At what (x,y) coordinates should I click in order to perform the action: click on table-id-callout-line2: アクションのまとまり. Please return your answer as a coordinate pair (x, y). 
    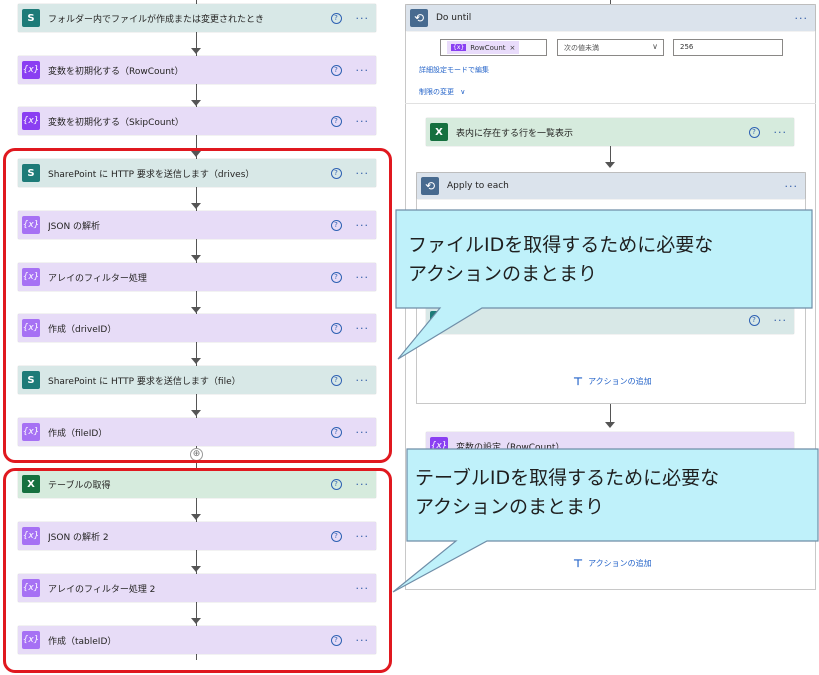
    Looking at the image, I should click on (510, 507).